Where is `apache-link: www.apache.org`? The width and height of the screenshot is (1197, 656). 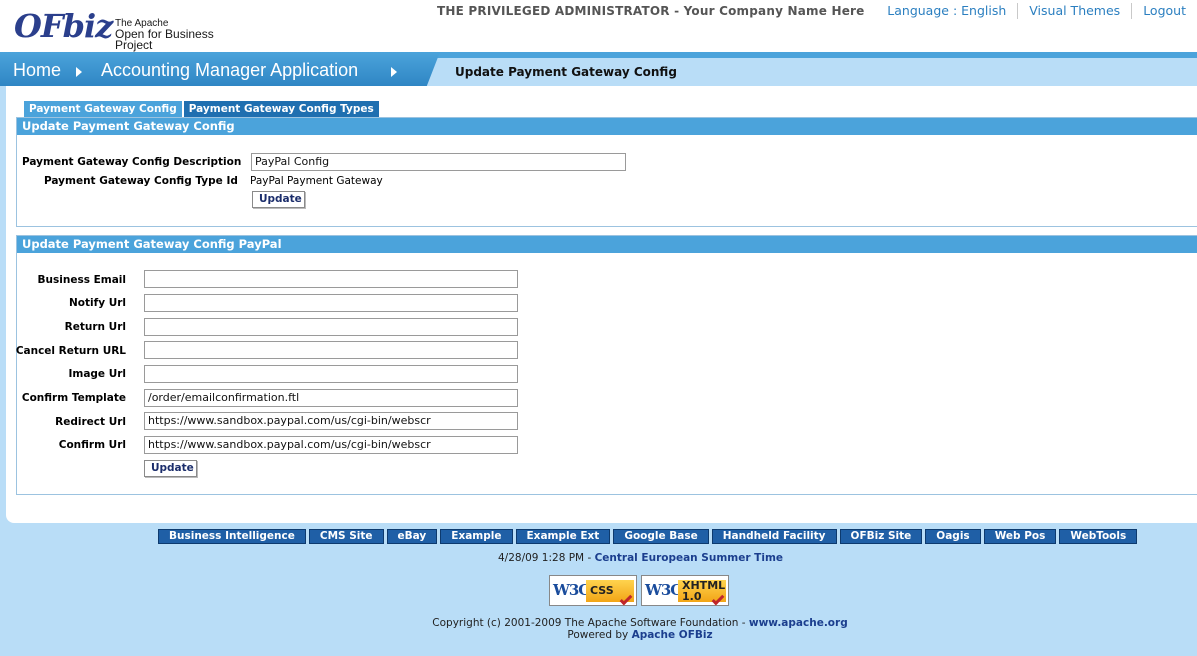 apache-link: www.apache.org is located at coordinates (798, 623).